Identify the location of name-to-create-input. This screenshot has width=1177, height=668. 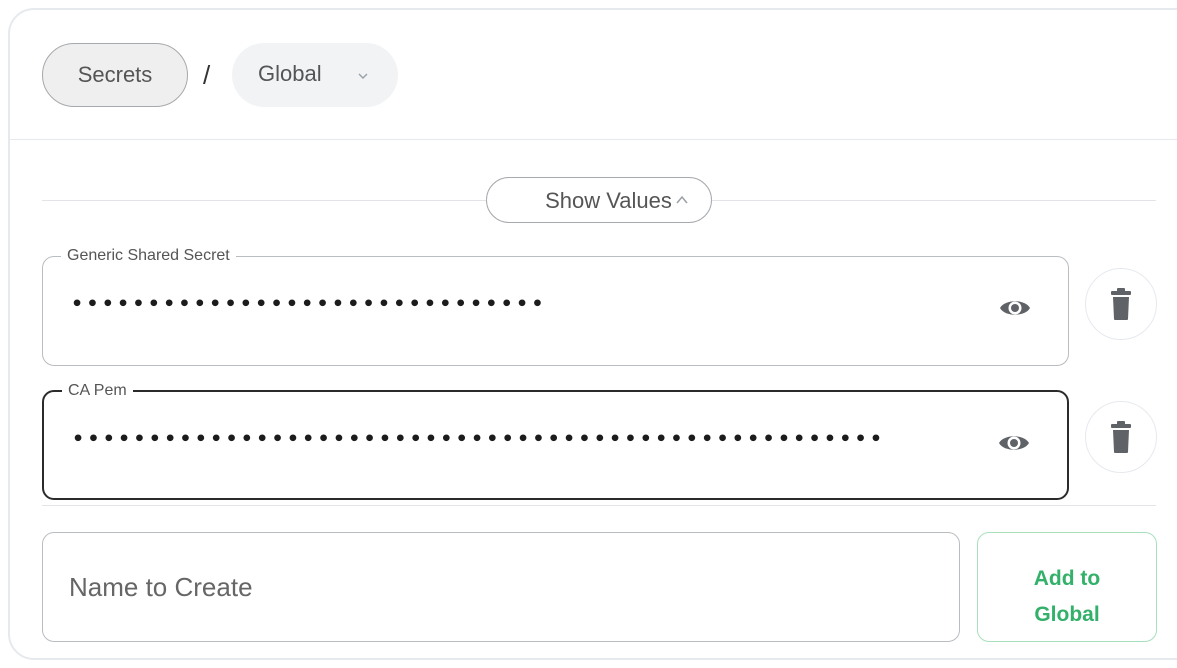
(501, 587).